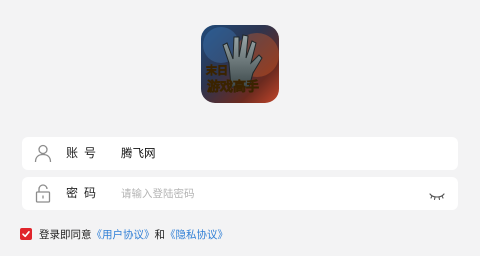  I want to click on account-value: 腾飞网, so click(138, 153).